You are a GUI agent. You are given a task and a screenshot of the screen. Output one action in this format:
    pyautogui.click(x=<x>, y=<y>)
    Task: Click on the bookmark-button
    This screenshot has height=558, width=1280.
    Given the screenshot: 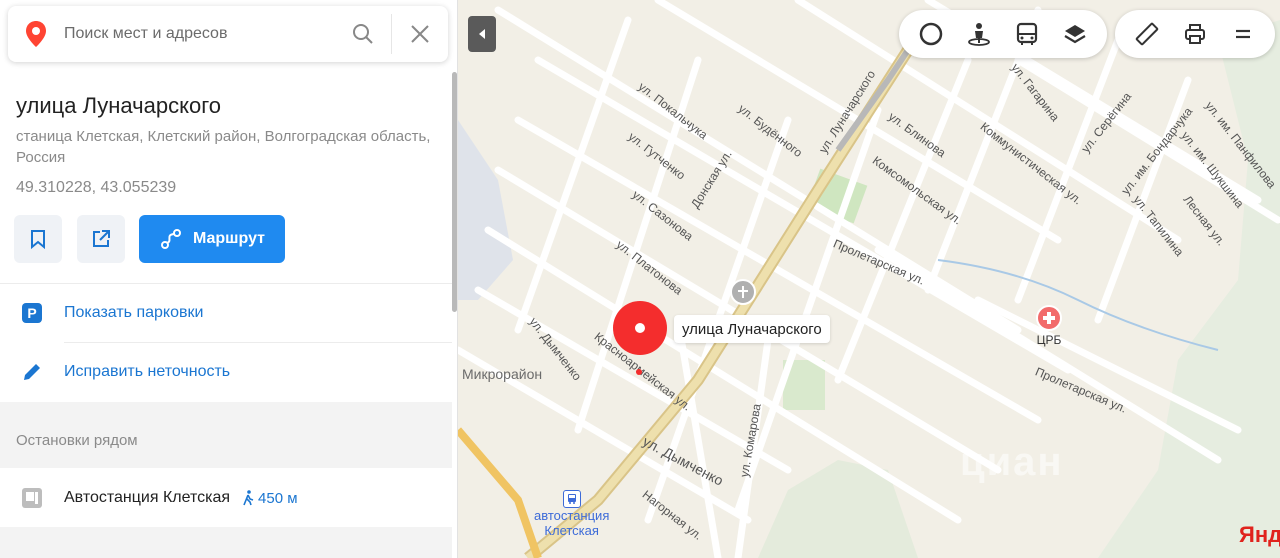 What is the action you would take?
    pyautogui.click(x=38, y=239)
    